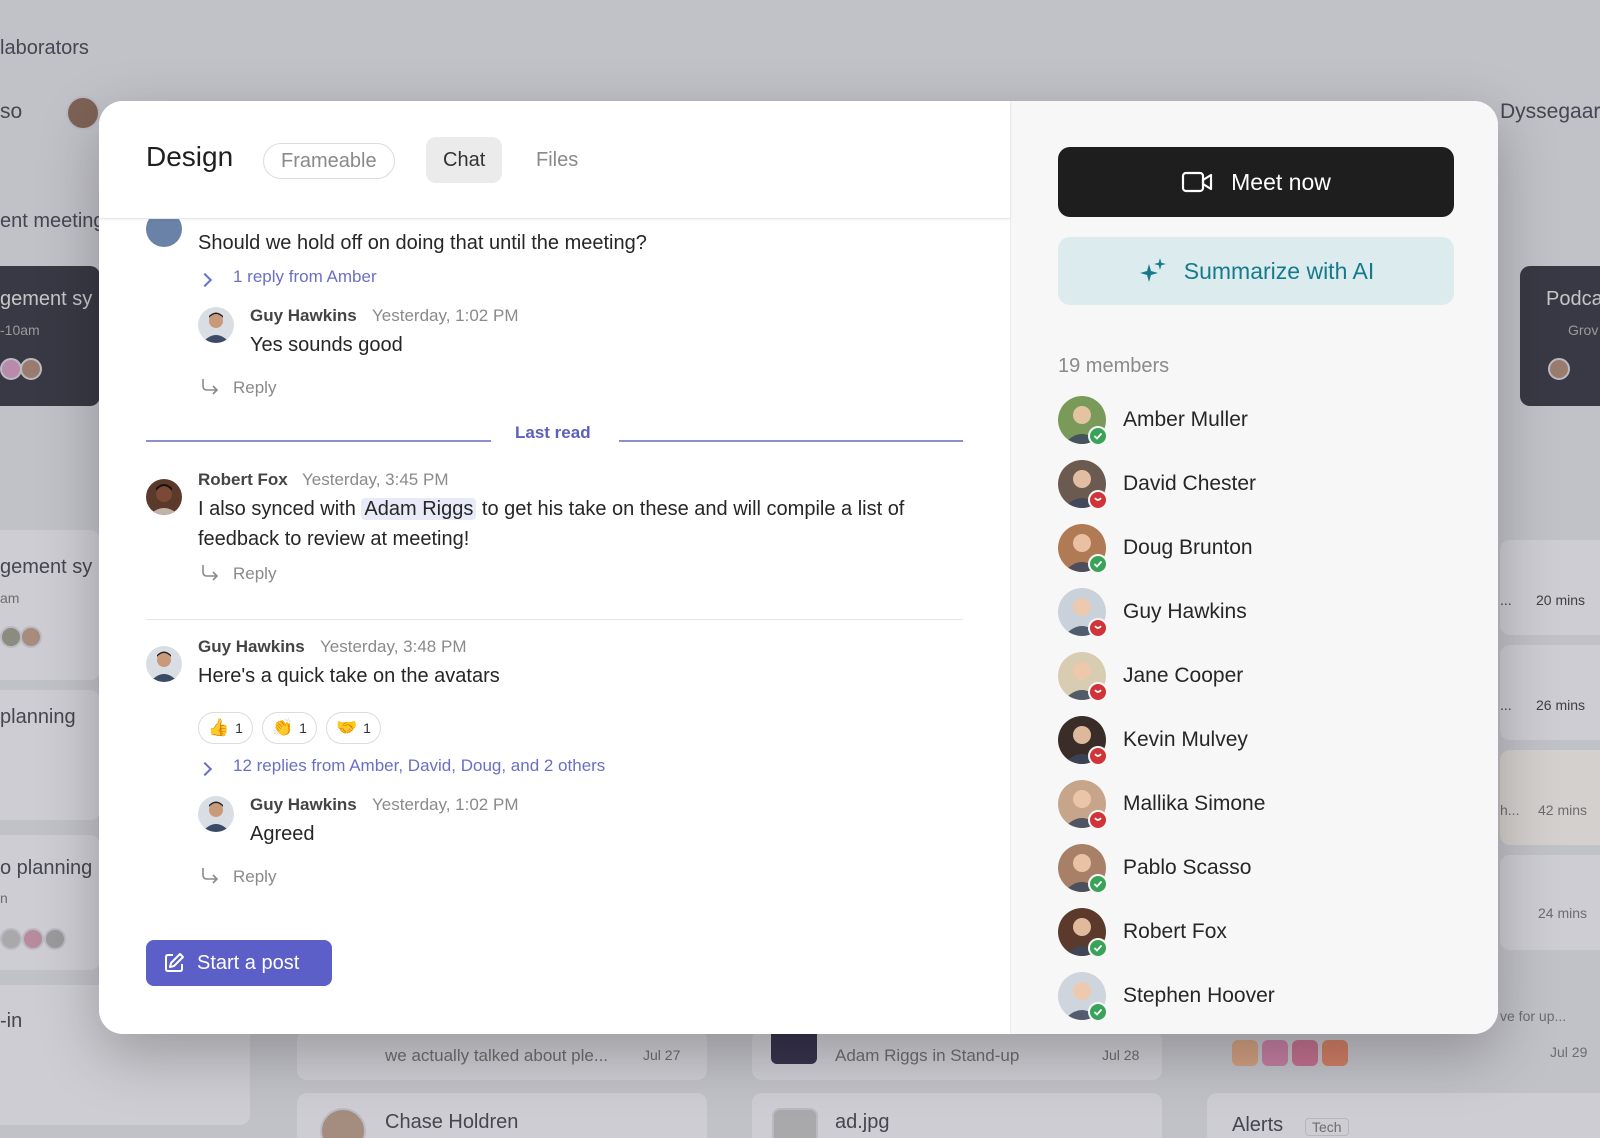  I want to click on tab-chat: Chat, so click(464, 160).